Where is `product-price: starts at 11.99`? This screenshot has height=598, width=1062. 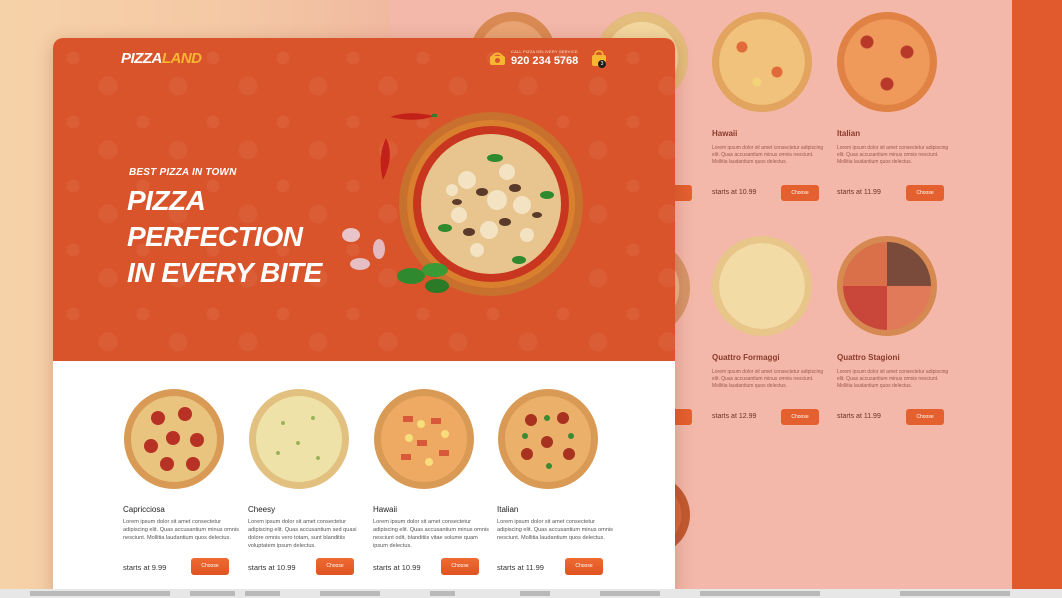 product-price: starts at 11.99 is located at coordinates (520, 567).